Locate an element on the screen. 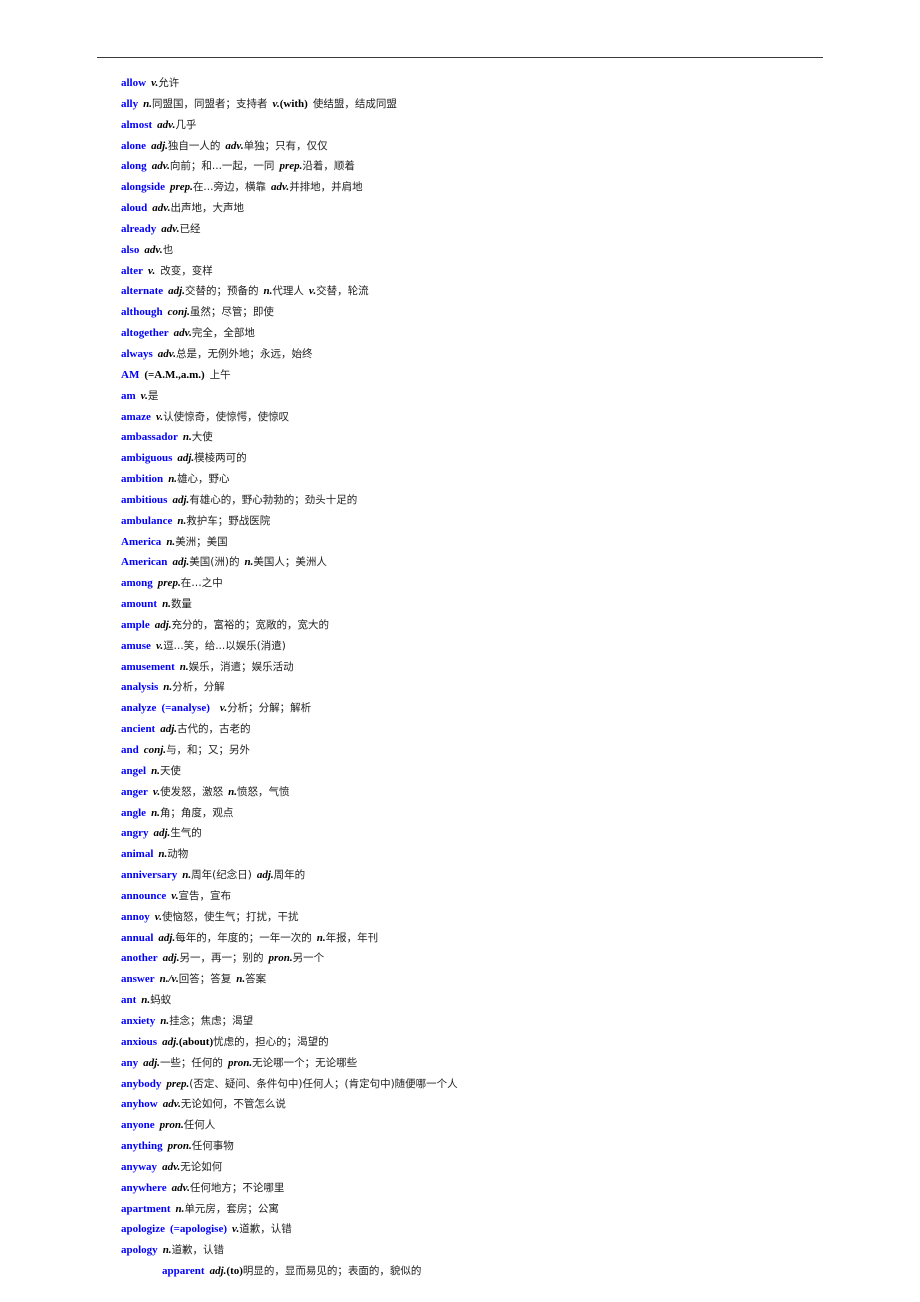 The width and height of the screenshot is (920, 1302). definition: 动物 is located at coordinates (178, 854).